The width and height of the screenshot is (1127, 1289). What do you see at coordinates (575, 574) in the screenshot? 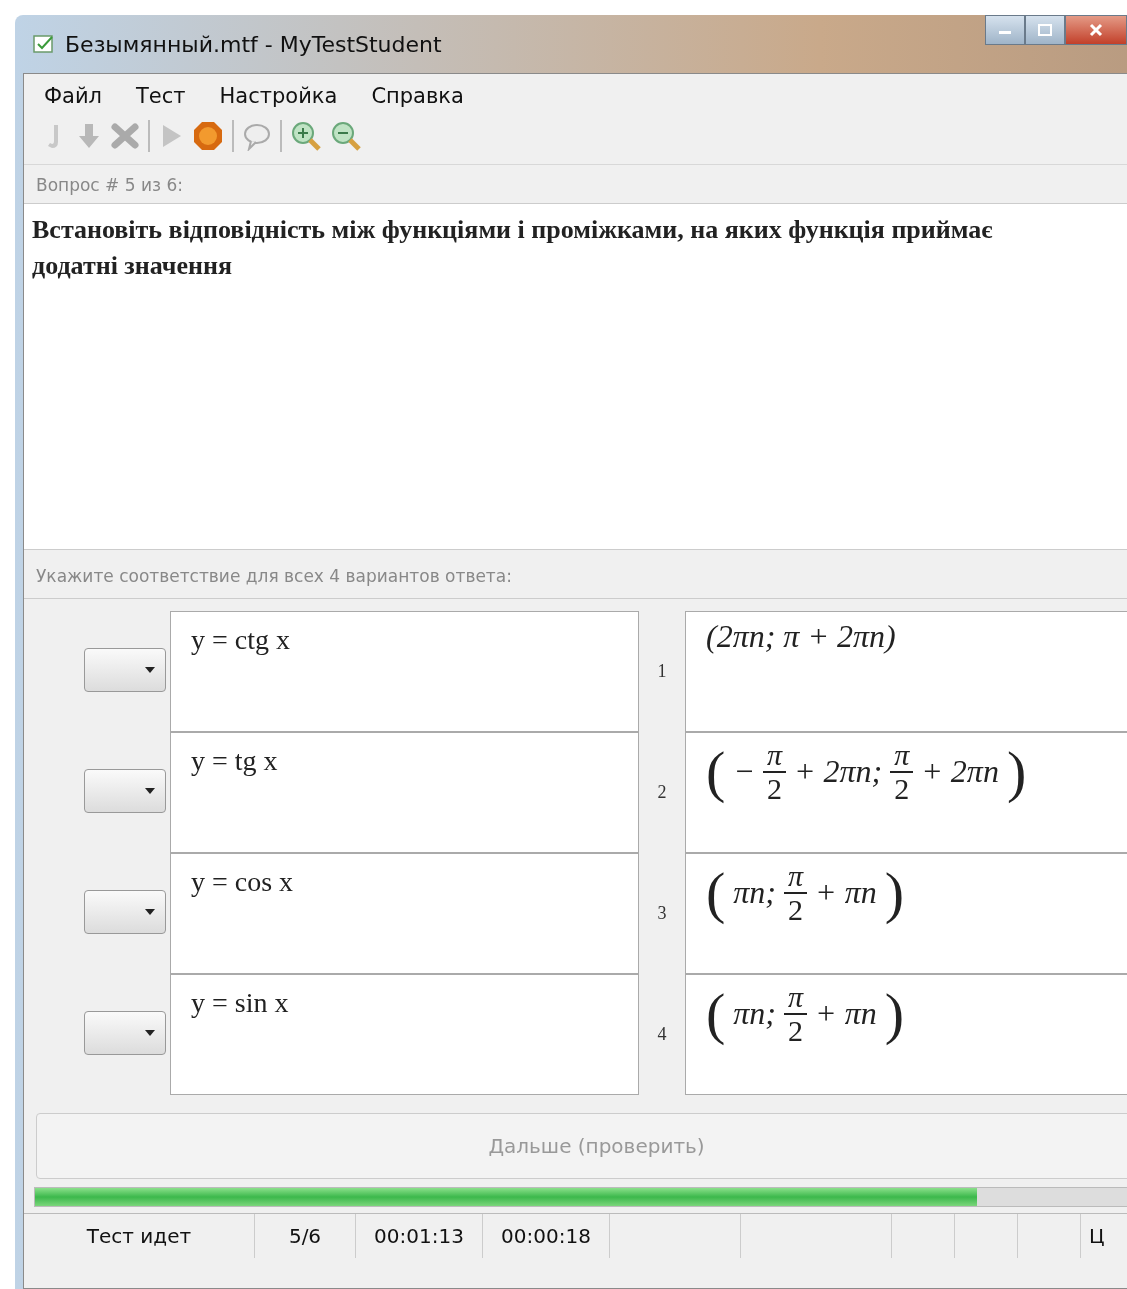
I see `instruction-label: Укажите соответствие для всех 4 вариантов ответа:` at bounding box center [575, 574].